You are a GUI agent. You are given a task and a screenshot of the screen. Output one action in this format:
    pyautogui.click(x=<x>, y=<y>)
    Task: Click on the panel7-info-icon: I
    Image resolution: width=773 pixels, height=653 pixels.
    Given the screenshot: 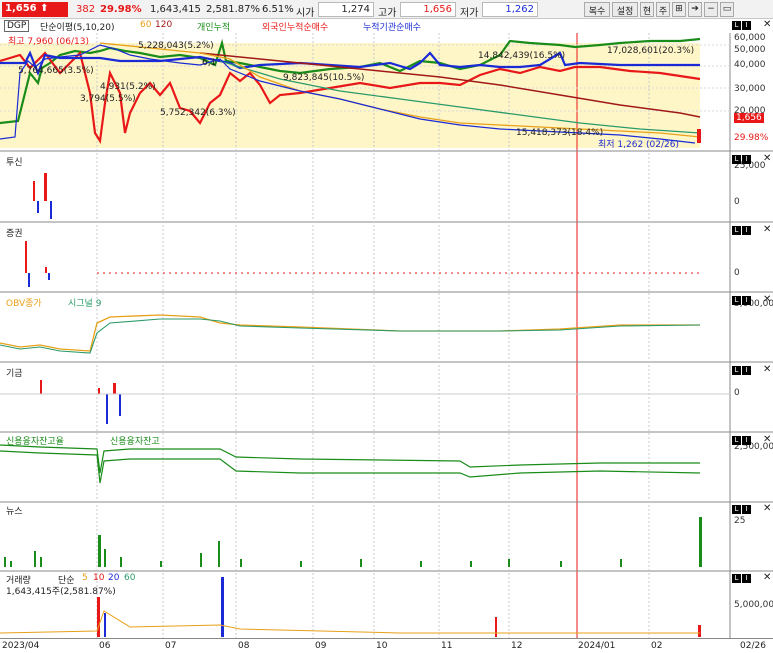 What is the action you would take?
    pyautogui.click(x=746, y=578)
    